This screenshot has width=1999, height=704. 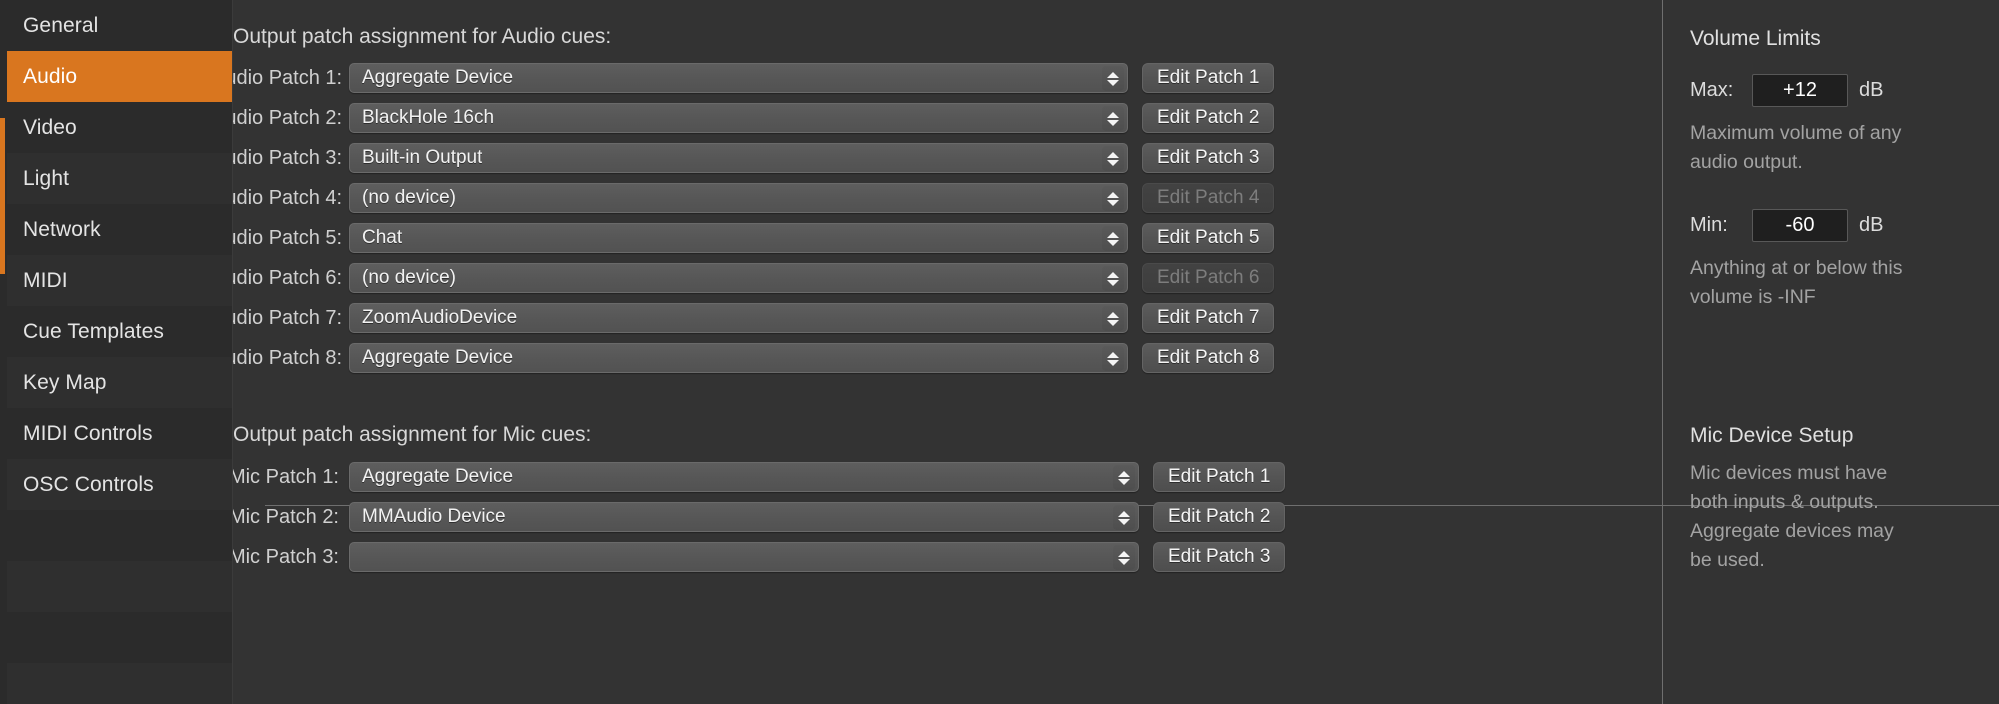 What do you see at coordinates (422, 157) in the screenshot?
I see `audio-patch-device-value: Built-in Output` at bounding box center [422, 157].